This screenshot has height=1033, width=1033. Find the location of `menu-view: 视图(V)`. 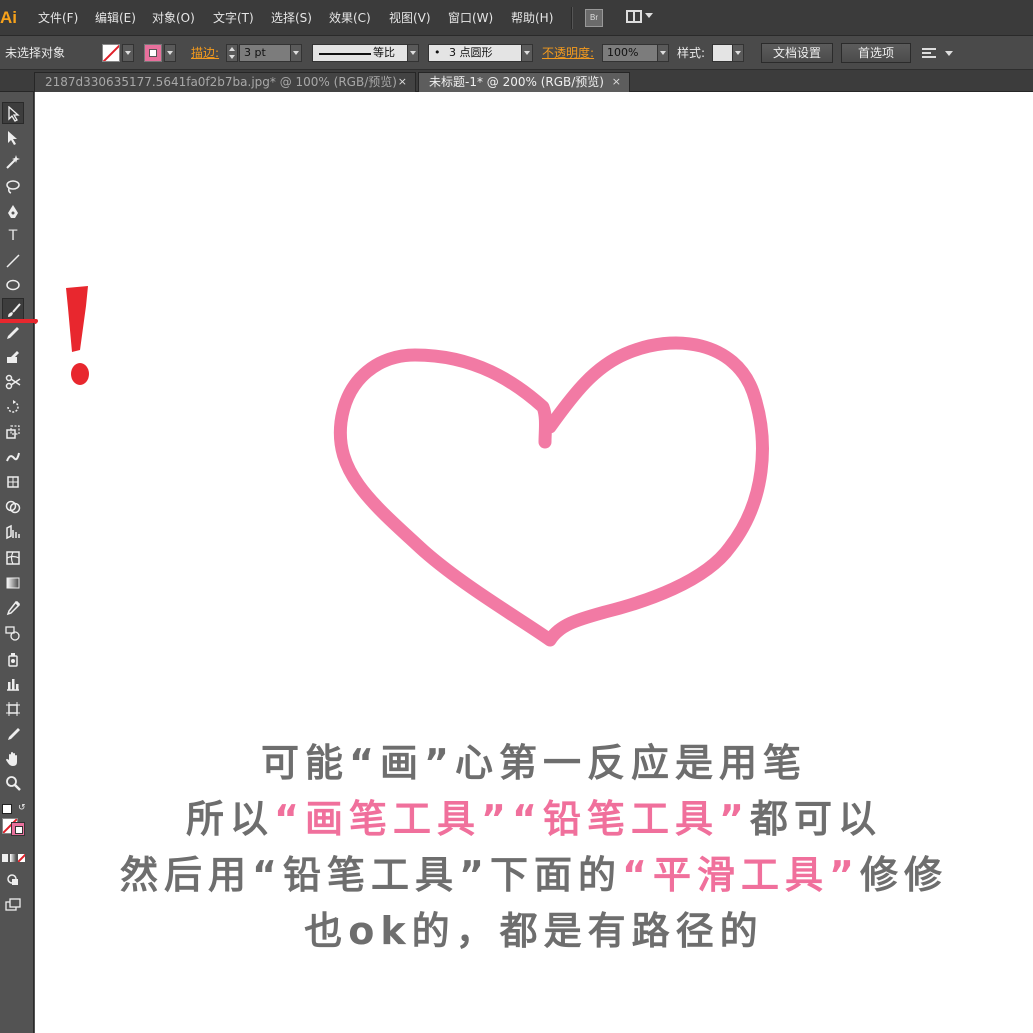

menu-view: 视图(V) is located at coordinates (410, 18).